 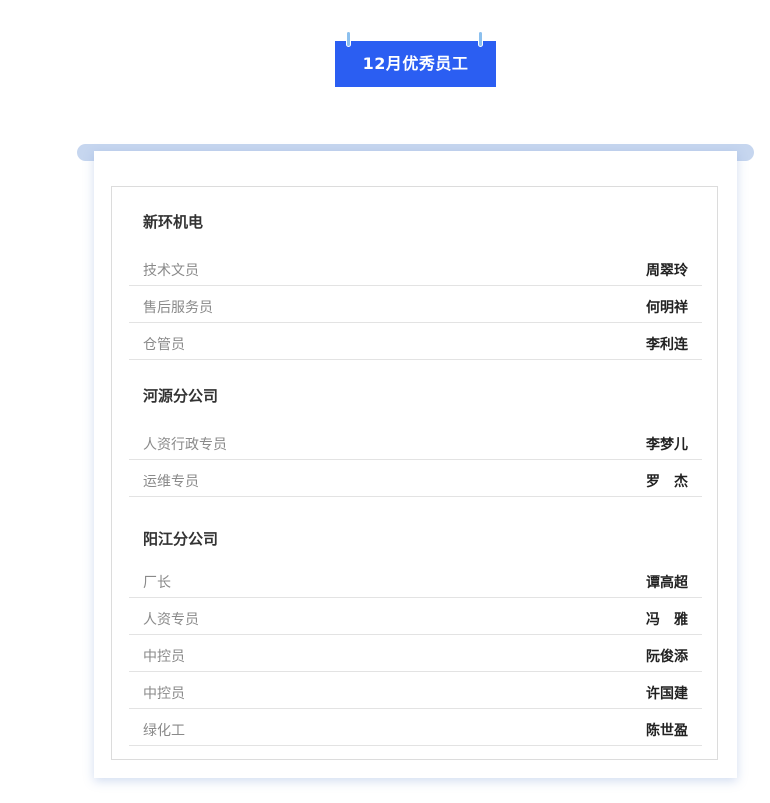 What do you see at coordinates (173, 222) in the screenshot?
I see `section-title: 新环机电` at bounding box center [173, 222].